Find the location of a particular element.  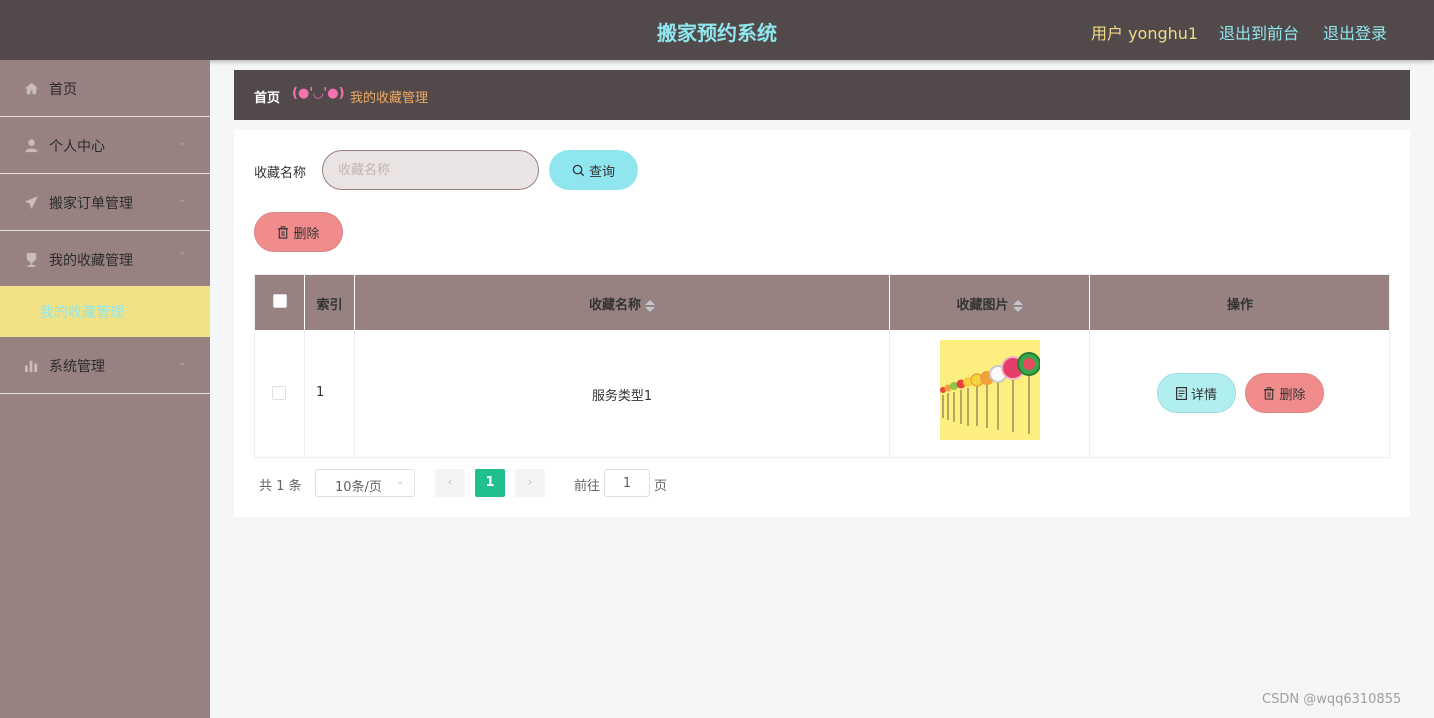

document-icon is located at coordinates (1181, 393).